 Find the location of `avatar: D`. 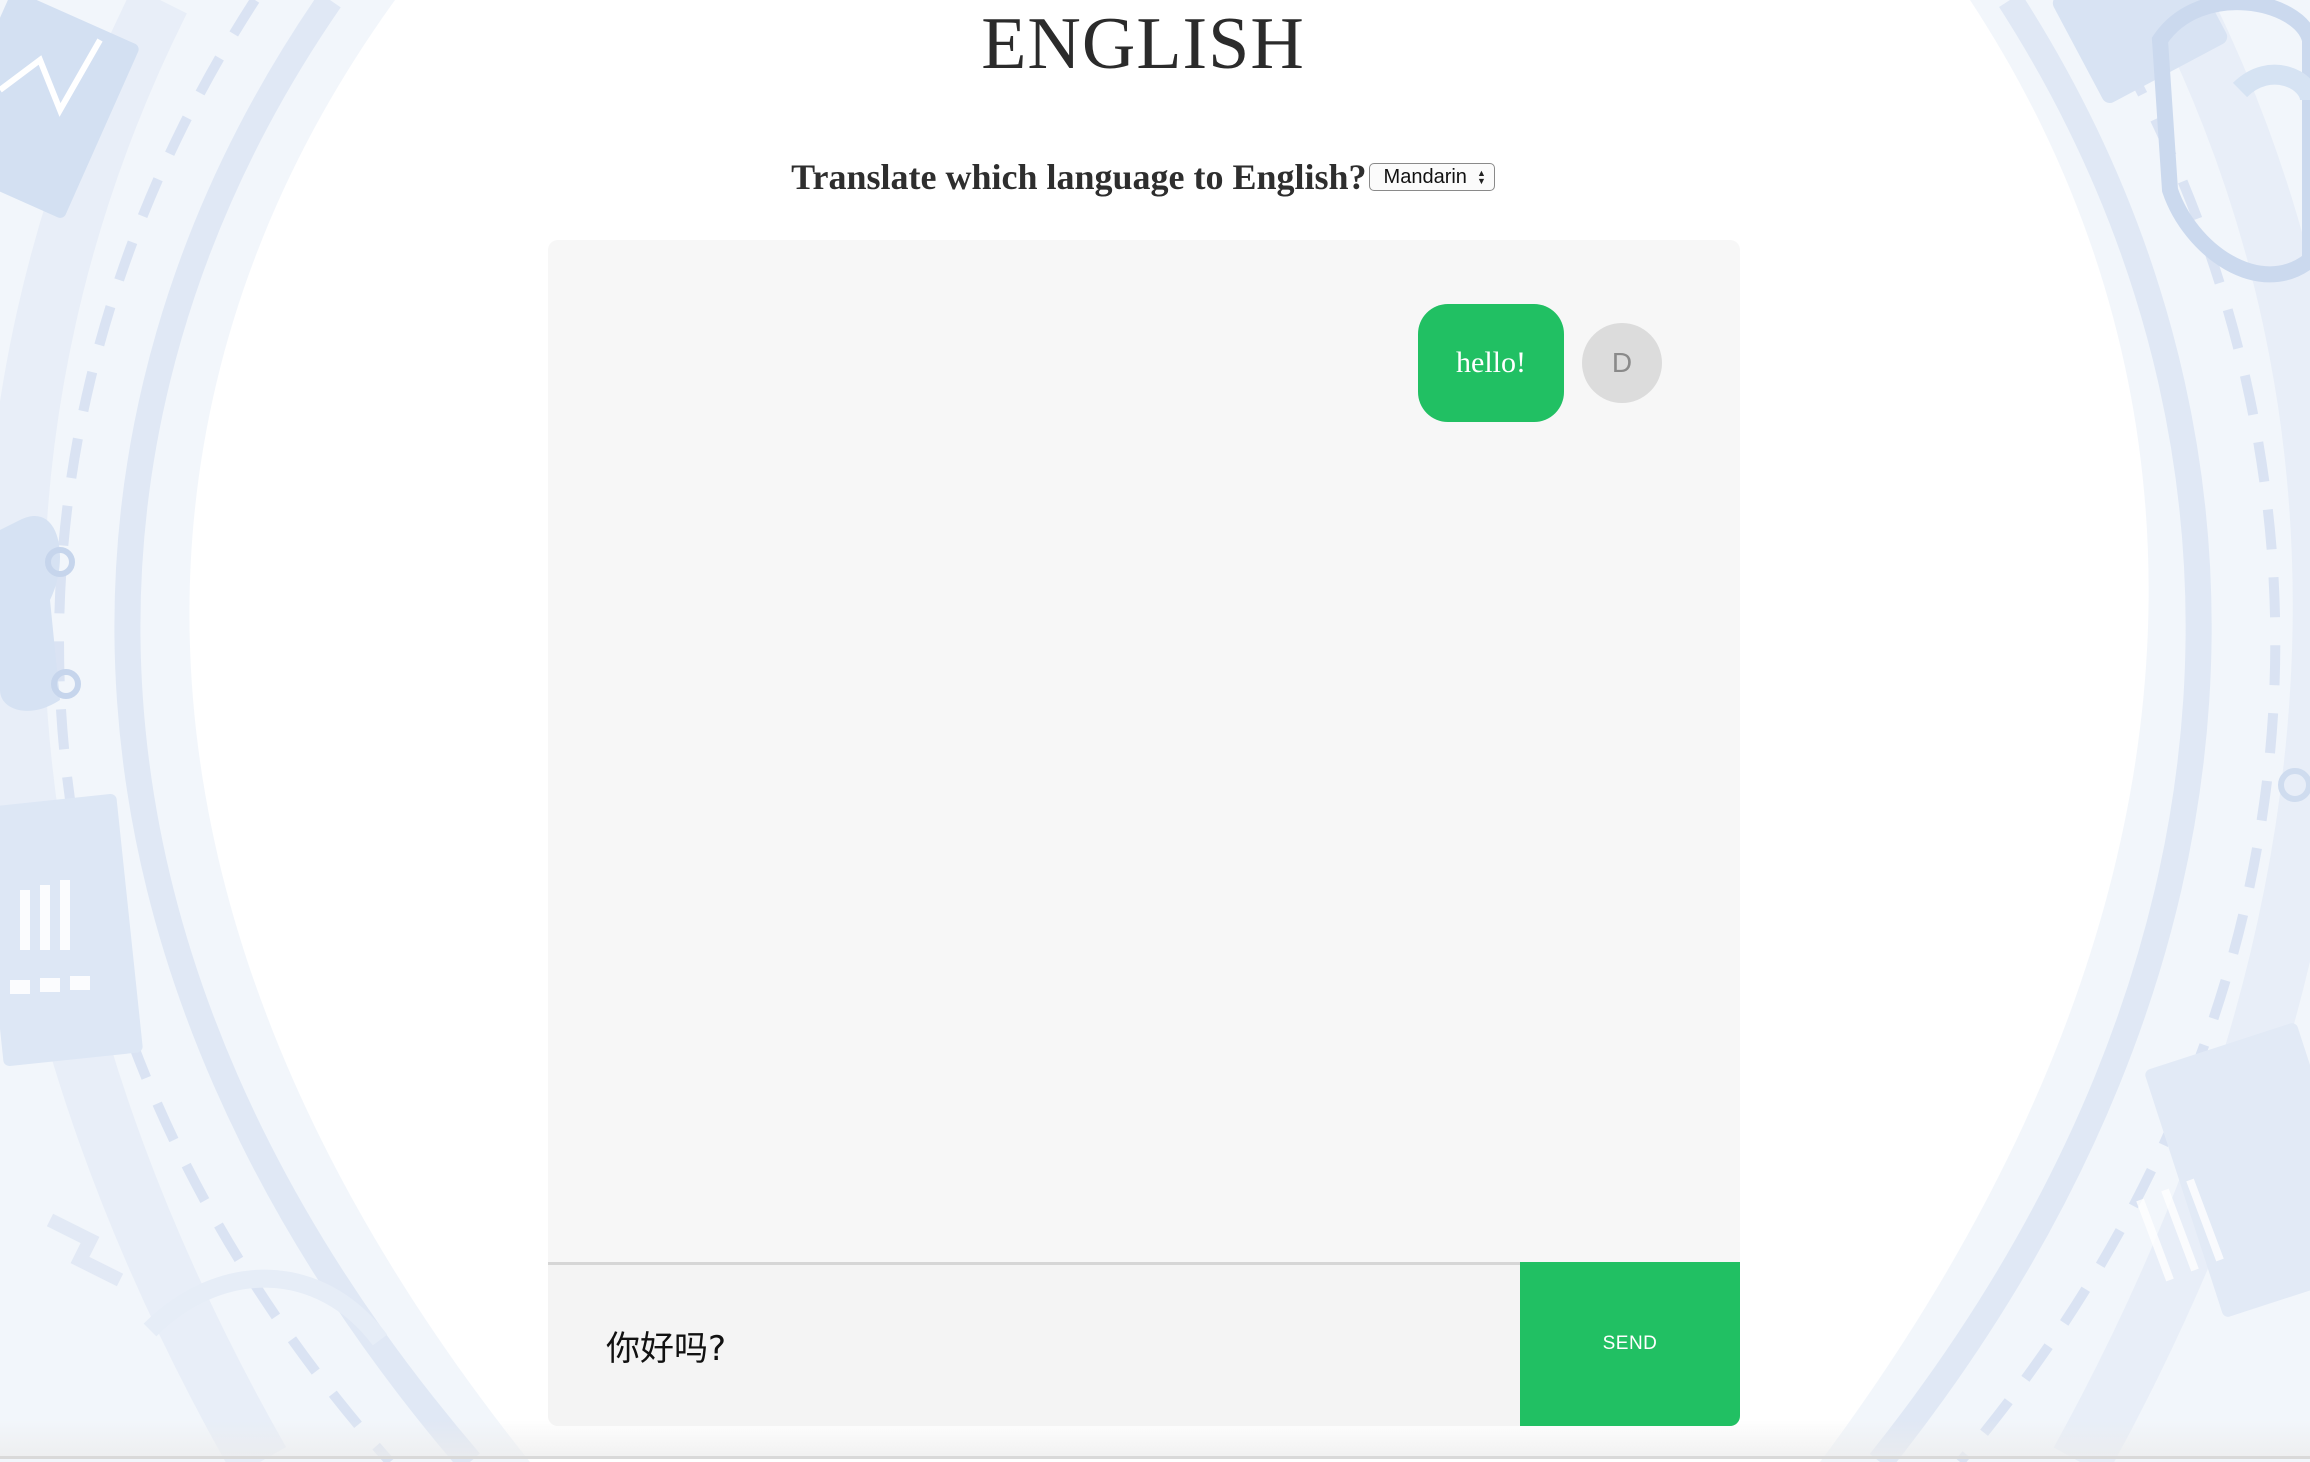

avatar: D is located at coordinates (1622, 363).